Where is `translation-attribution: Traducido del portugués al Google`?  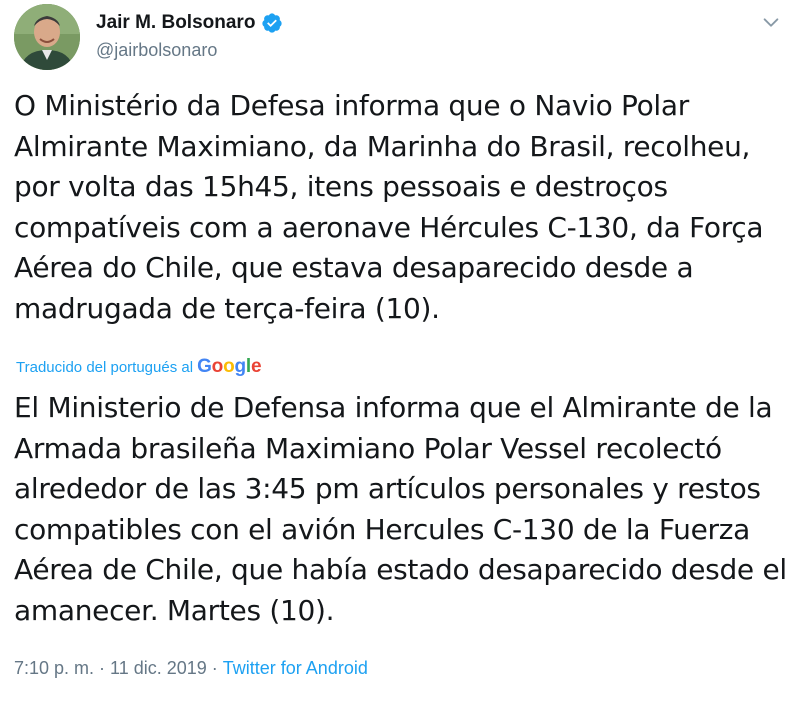
translation-attribution: Traducido del portugués al Google is located at coordinates (139, 367).